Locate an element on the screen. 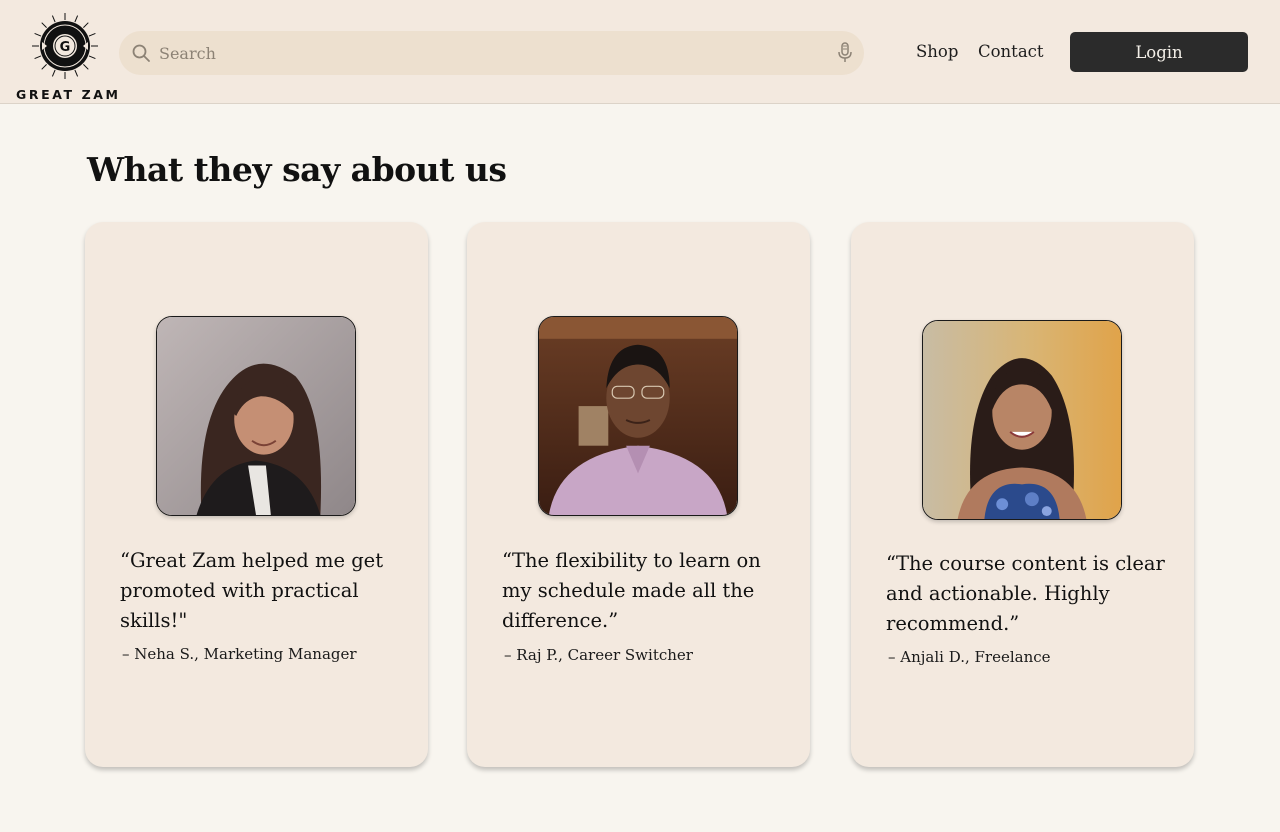  nav-shop-link: Shop is located at coordinates (937, 52).